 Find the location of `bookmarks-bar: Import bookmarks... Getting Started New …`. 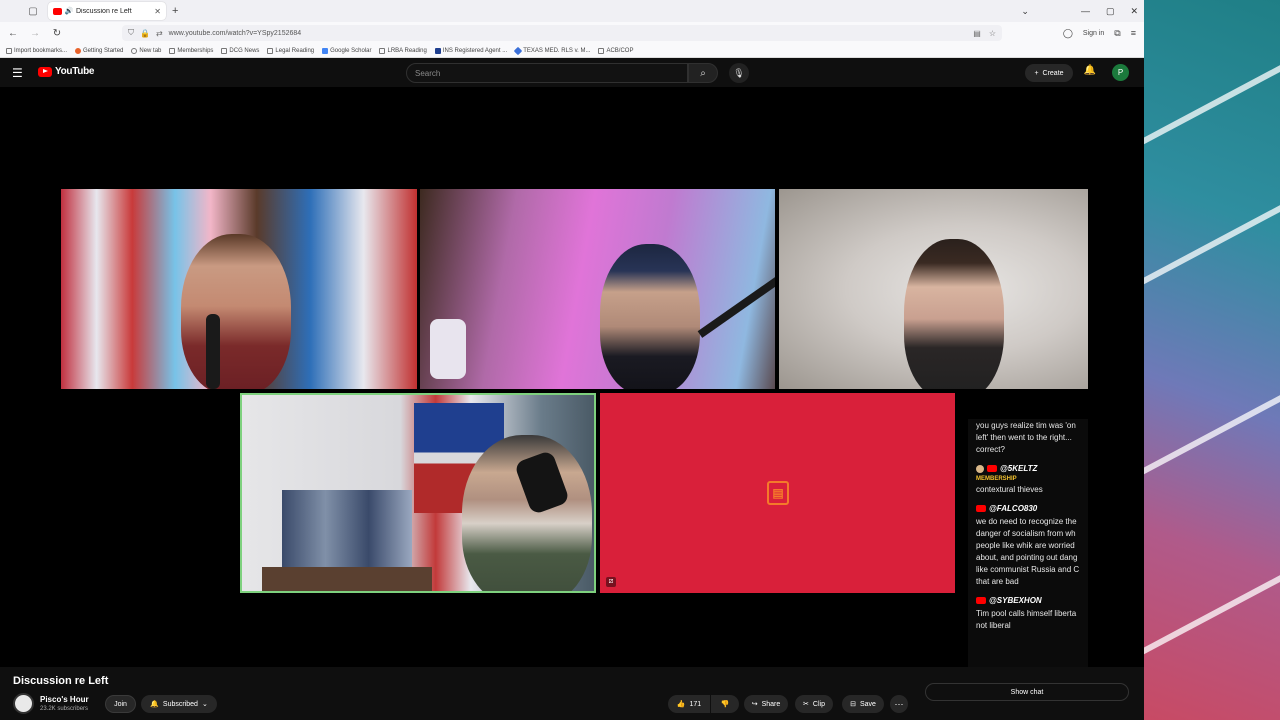

bookmarks-bar: Import bookmarks... Getting Started New … is located at coordinates (572, 51).